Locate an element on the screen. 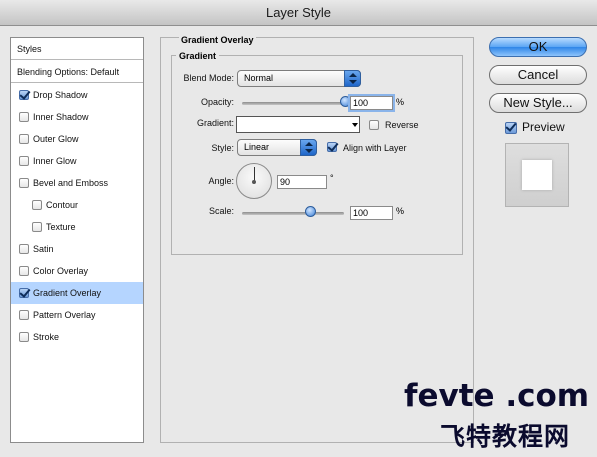 The image size is (597, 457). style-item-label: Stroke is located at coordinates (46, 337).